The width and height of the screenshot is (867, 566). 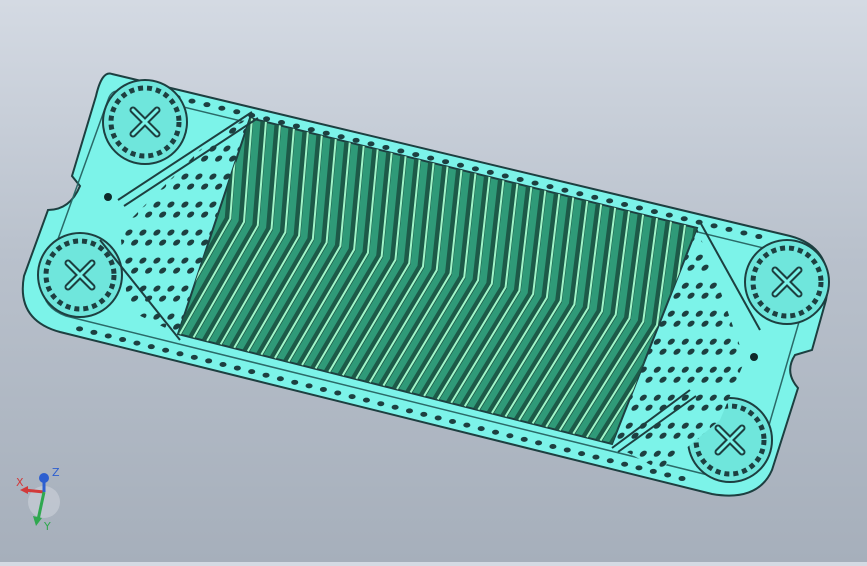 What do you see at coordinates (20, 482) in the screenshot?
I see `x-axis-label: X` at bounding box center [20, 482].